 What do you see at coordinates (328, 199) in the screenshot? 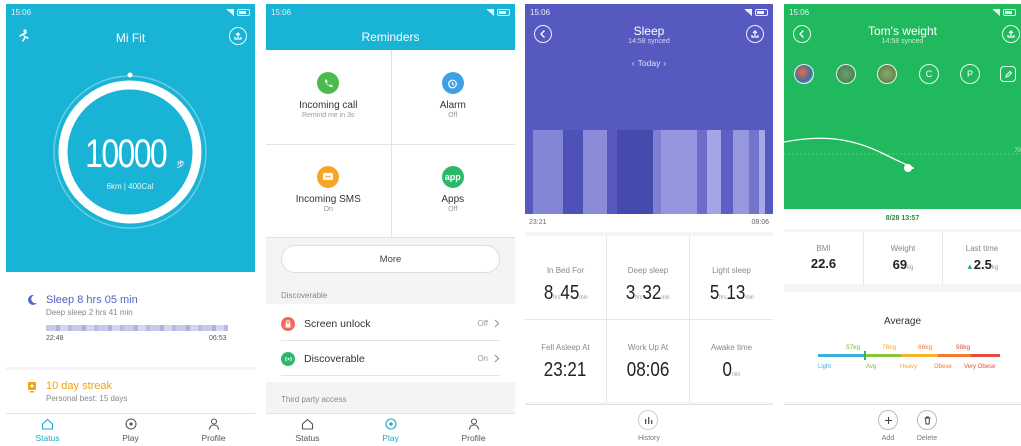
I see `reminder-label: Incoming SMS` at bounding box center [328, 199].